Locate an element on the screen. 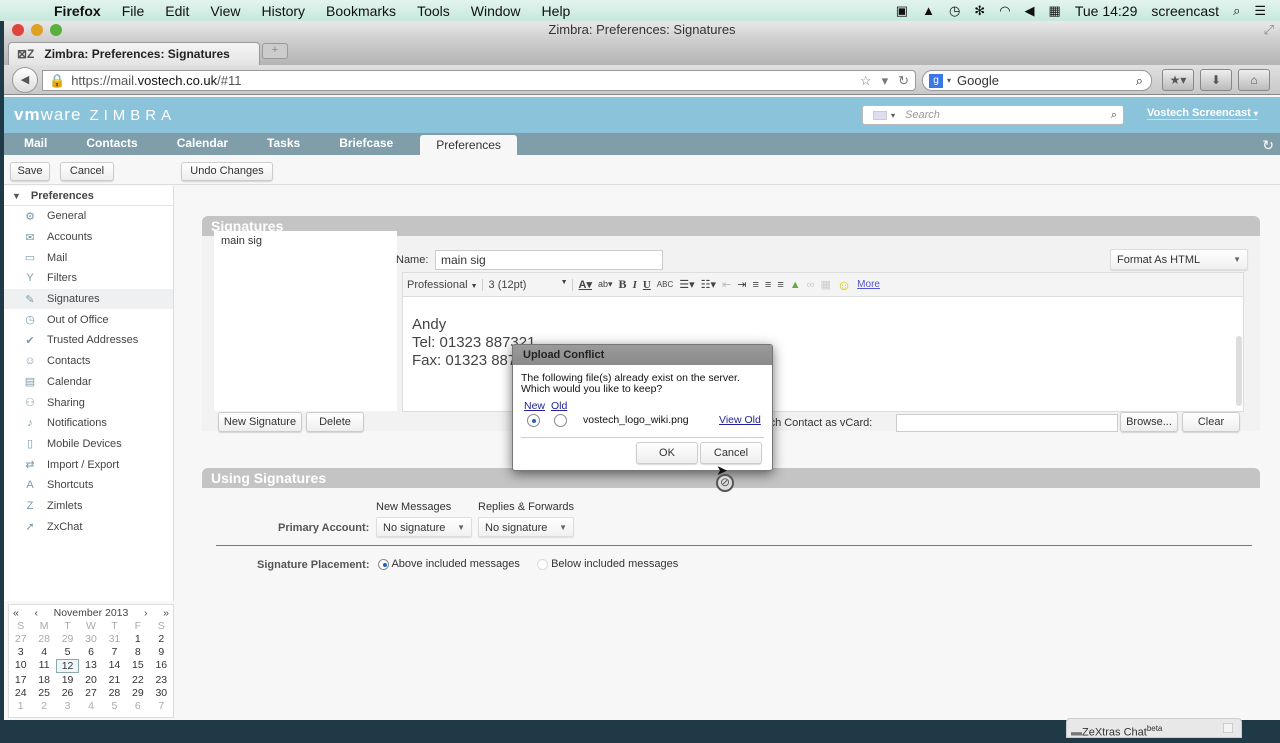 The height and width of the screenshot is (743, 1280). insert-link-icon: ∞ is located at coordinates (811, 285).